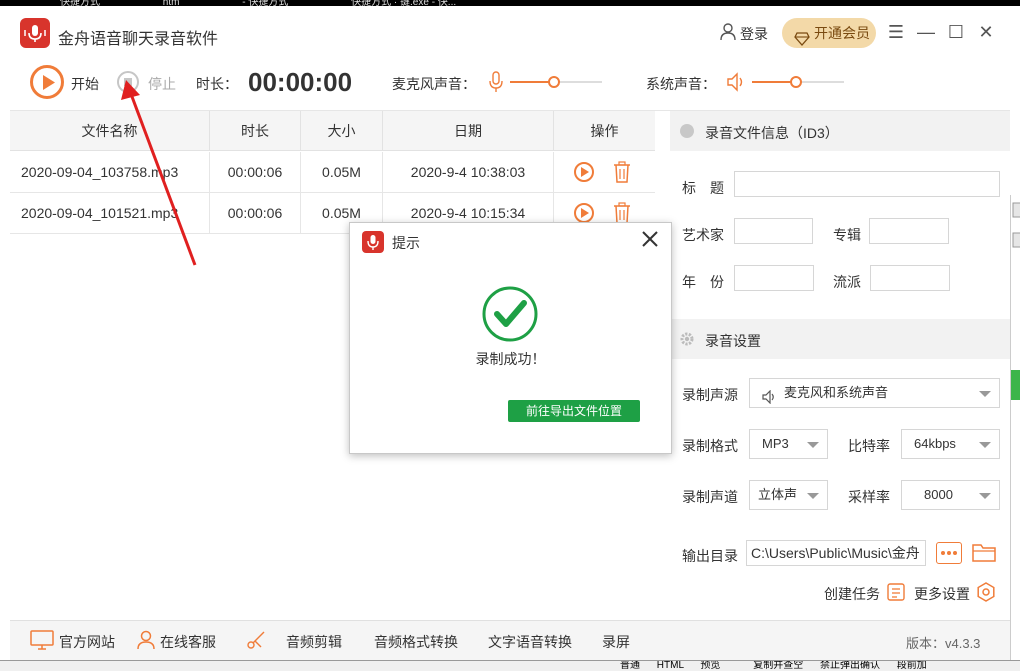  Describe the element at coordinates (869, 446) in the screenshot. I see `bitrate-label: 比特率` at that location.